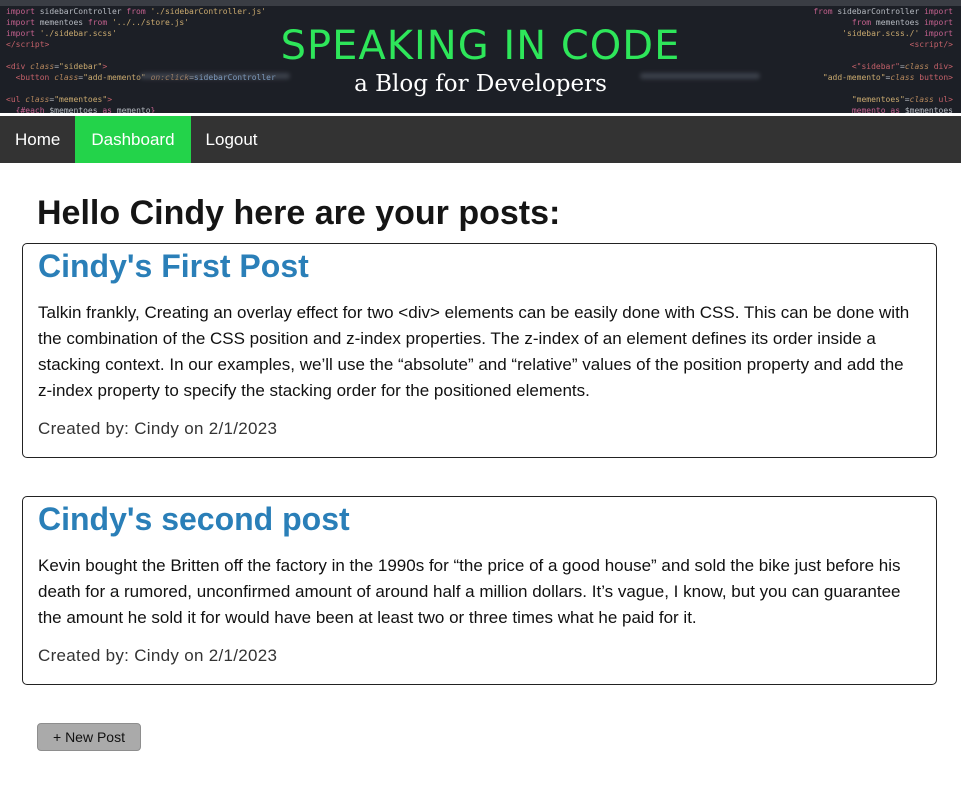 The image size is (961, 793). What do you see at coordinates (232, 139) in the screenshot?
I see `nav-logout-link: Logout` at bounding box center [232, 139].